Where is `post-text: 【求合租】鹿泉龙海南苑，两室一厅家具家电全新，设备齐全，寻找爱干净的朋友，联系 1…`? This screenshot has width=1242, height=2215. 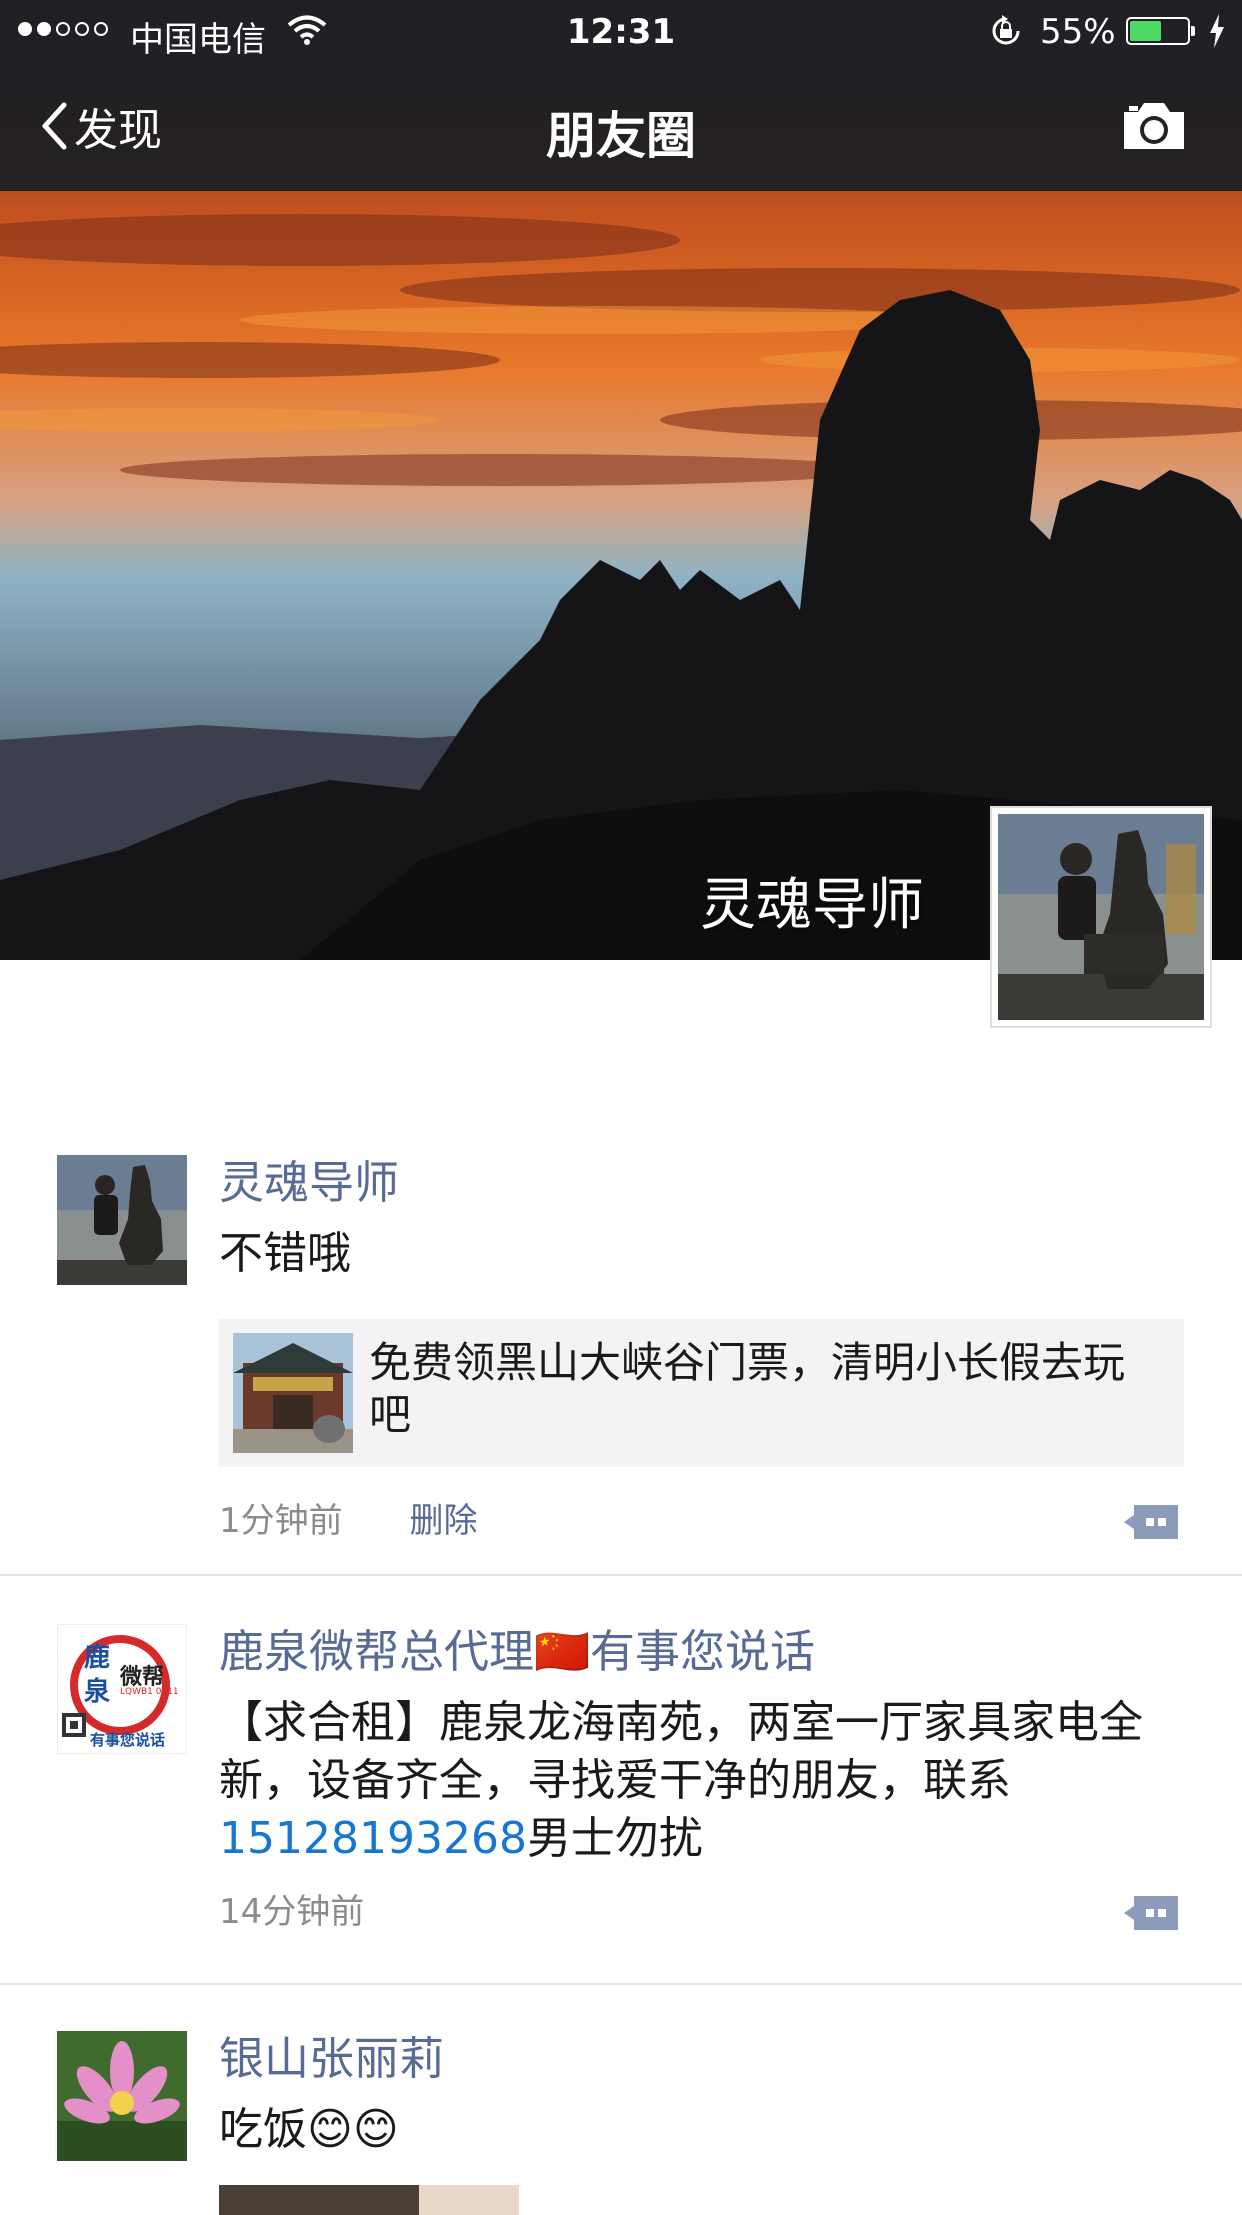 post-text: 【求合租】鹿泉龙海南苑，两室一厅家具家电全新，设备齐全，寻找爱干净的朋友，联系 1… is located at coordinates (701, 1781).